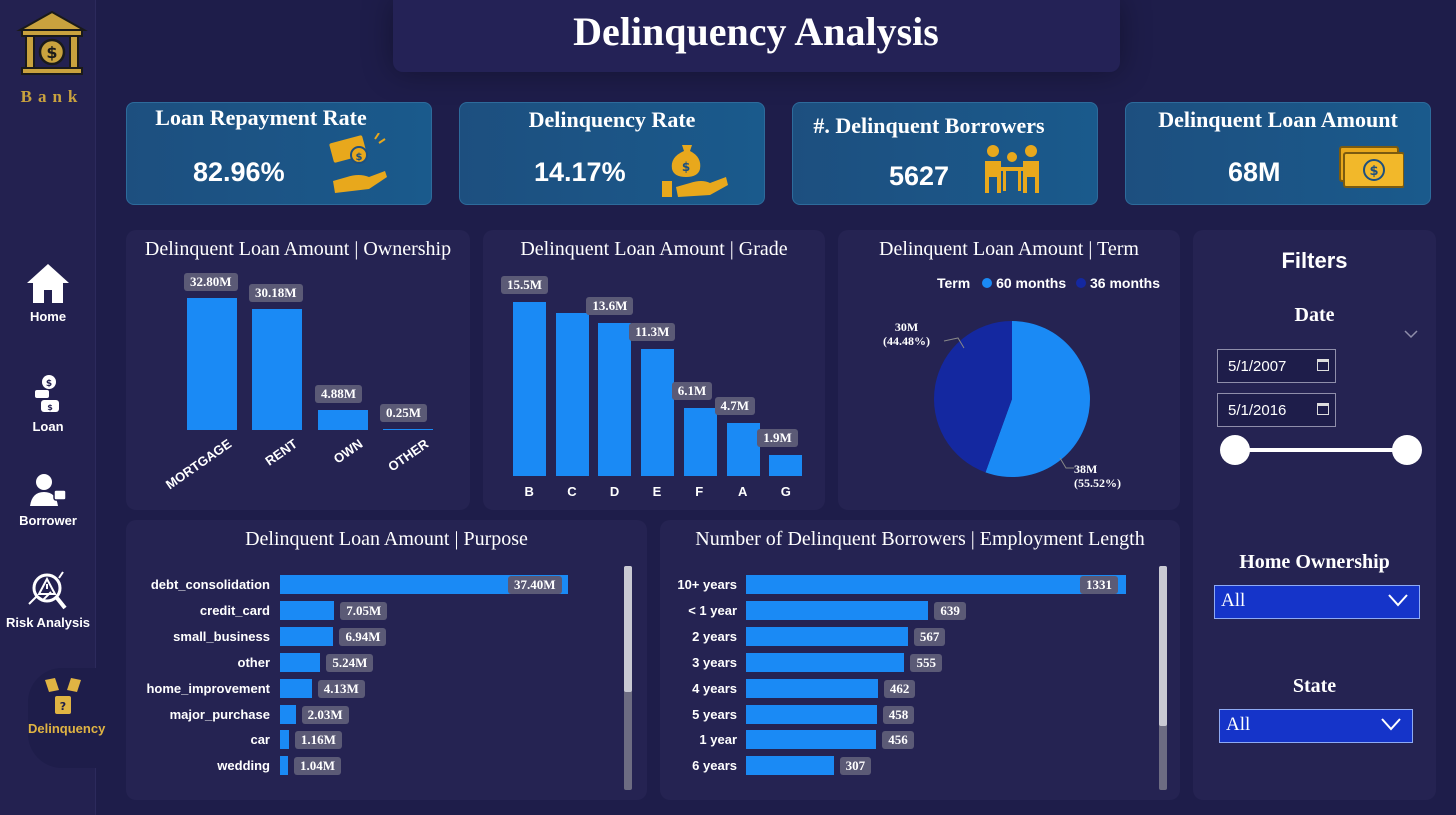 The height and width of the screenshot is (815, 1456). I want to click on y-axis-label: car, so click(260, 740).